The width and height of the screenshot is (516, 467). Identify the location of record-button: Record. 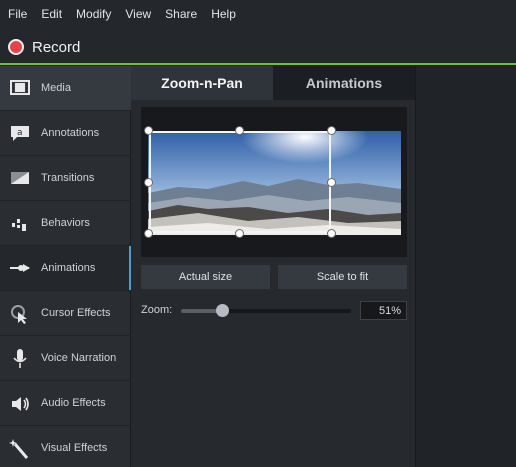
(44, 47).